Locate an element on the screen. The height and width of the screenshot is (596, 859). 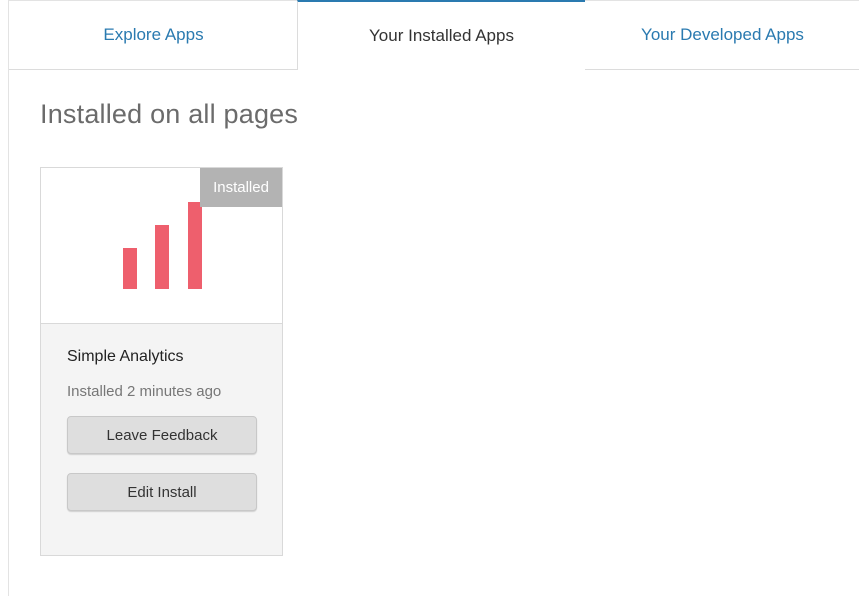
app-install-status: Installed 2 minutes ago is located at coordinates (144, 391).